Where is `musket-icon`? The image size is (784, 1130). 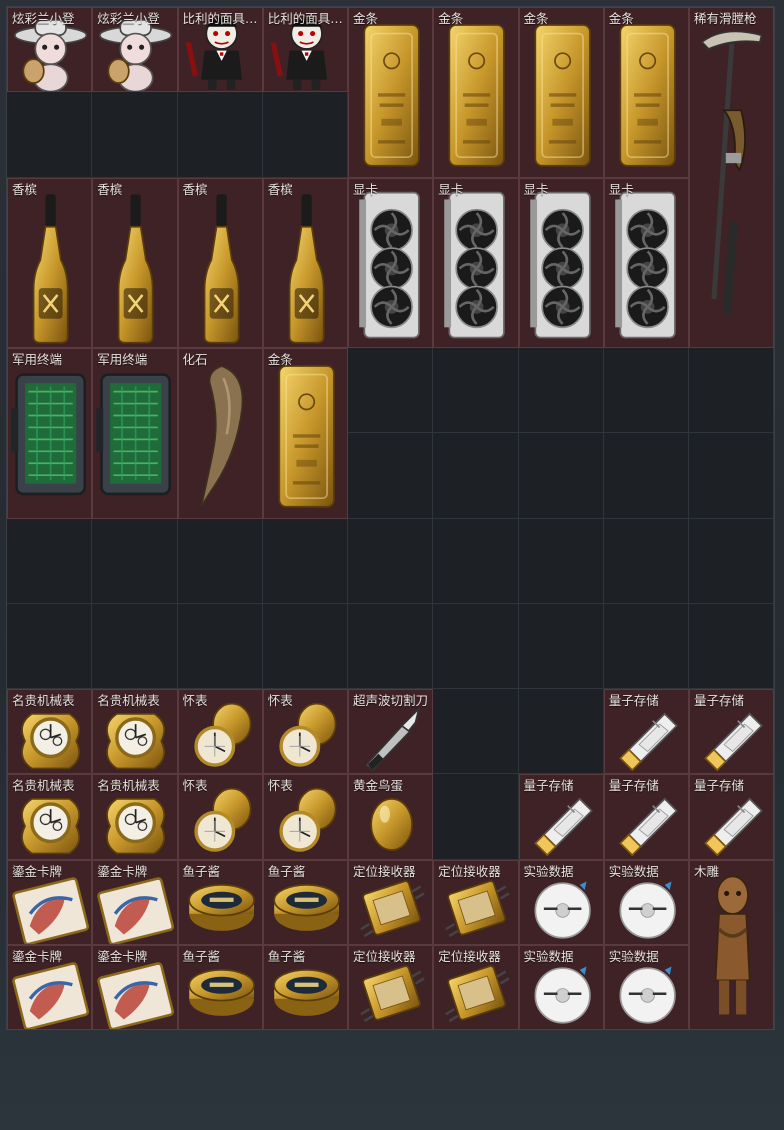
musket-icon is located at coordinates (731, 172).